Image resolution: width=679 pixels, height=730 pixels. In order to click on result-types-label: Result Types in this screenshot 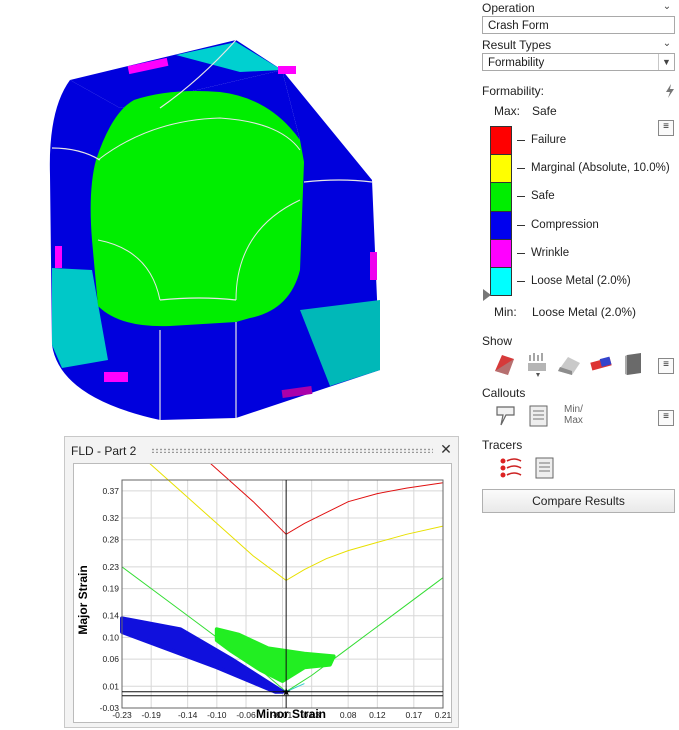, I will do `click(517, 45)`.